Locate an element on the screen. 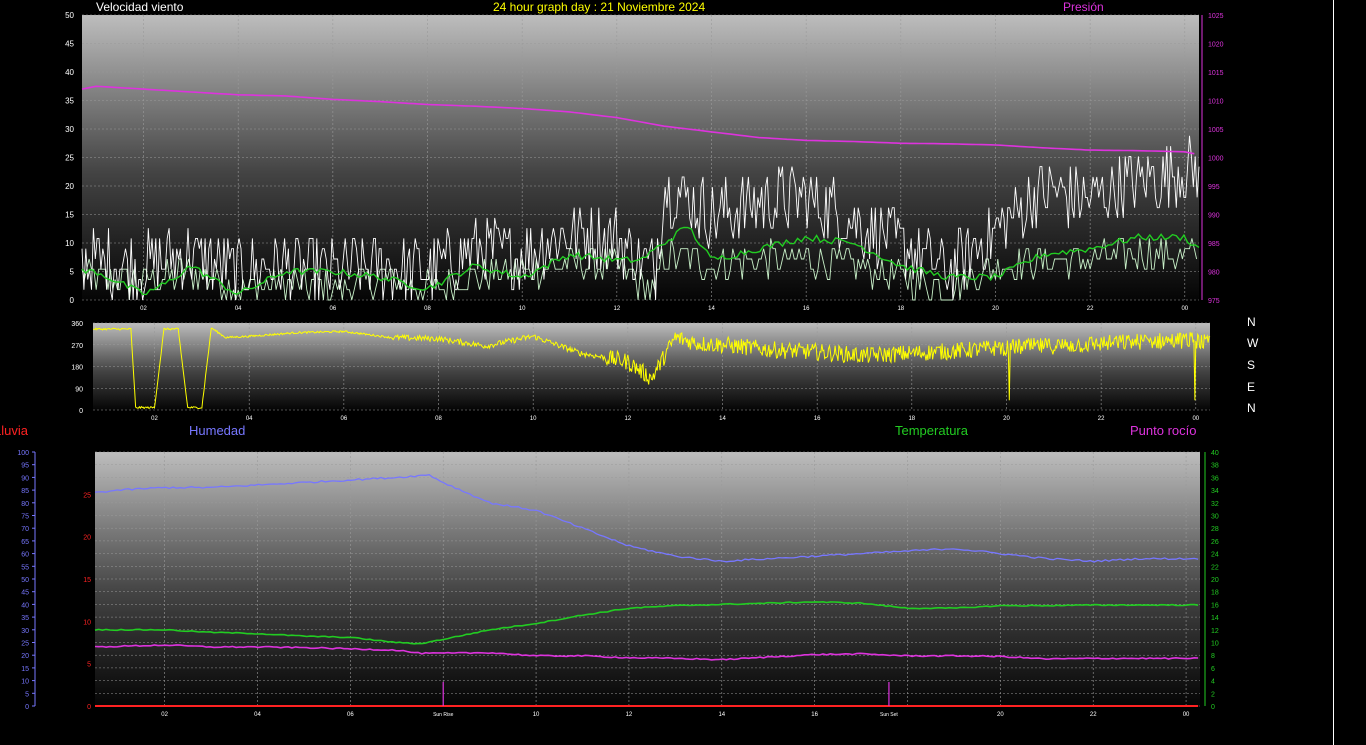  pressure-y-tick-label: 1010 is located at coordinates (1216, 102).